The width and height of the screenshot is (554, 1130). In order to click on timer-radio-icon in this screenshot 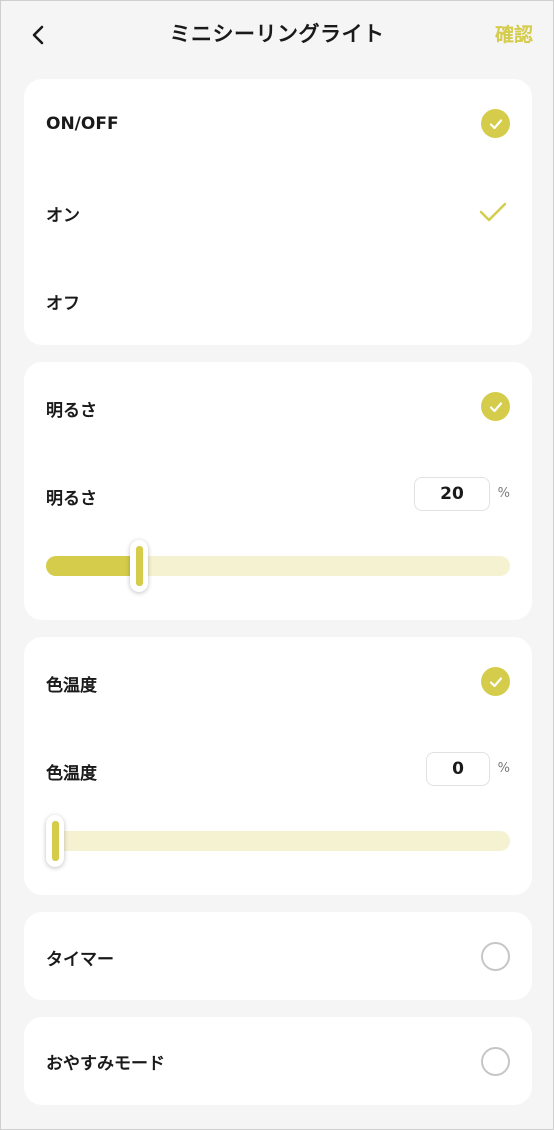, I will do `click(495, 956)`.